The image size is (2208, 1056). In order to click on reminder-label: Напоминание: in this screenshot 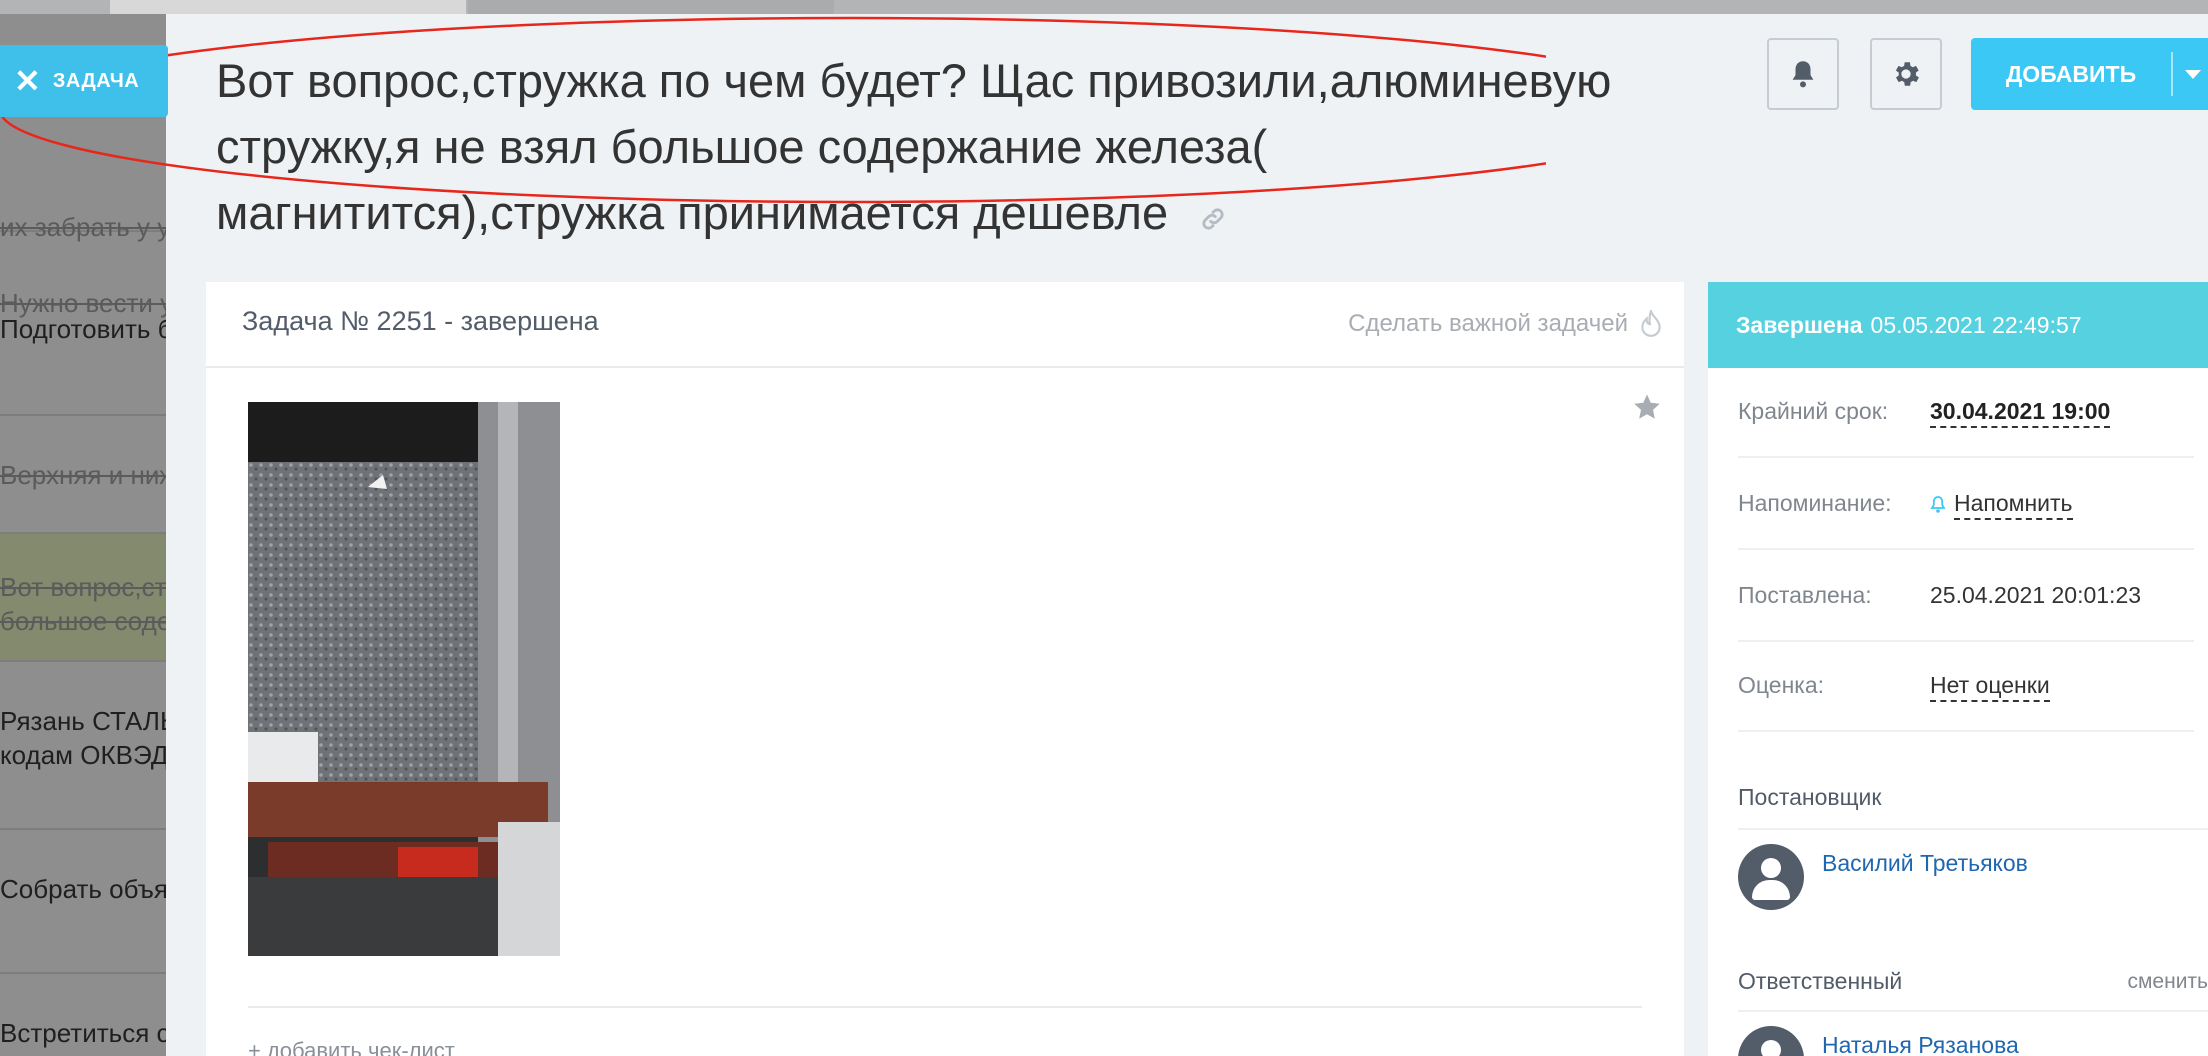, I will do `click(1815, 503)`.